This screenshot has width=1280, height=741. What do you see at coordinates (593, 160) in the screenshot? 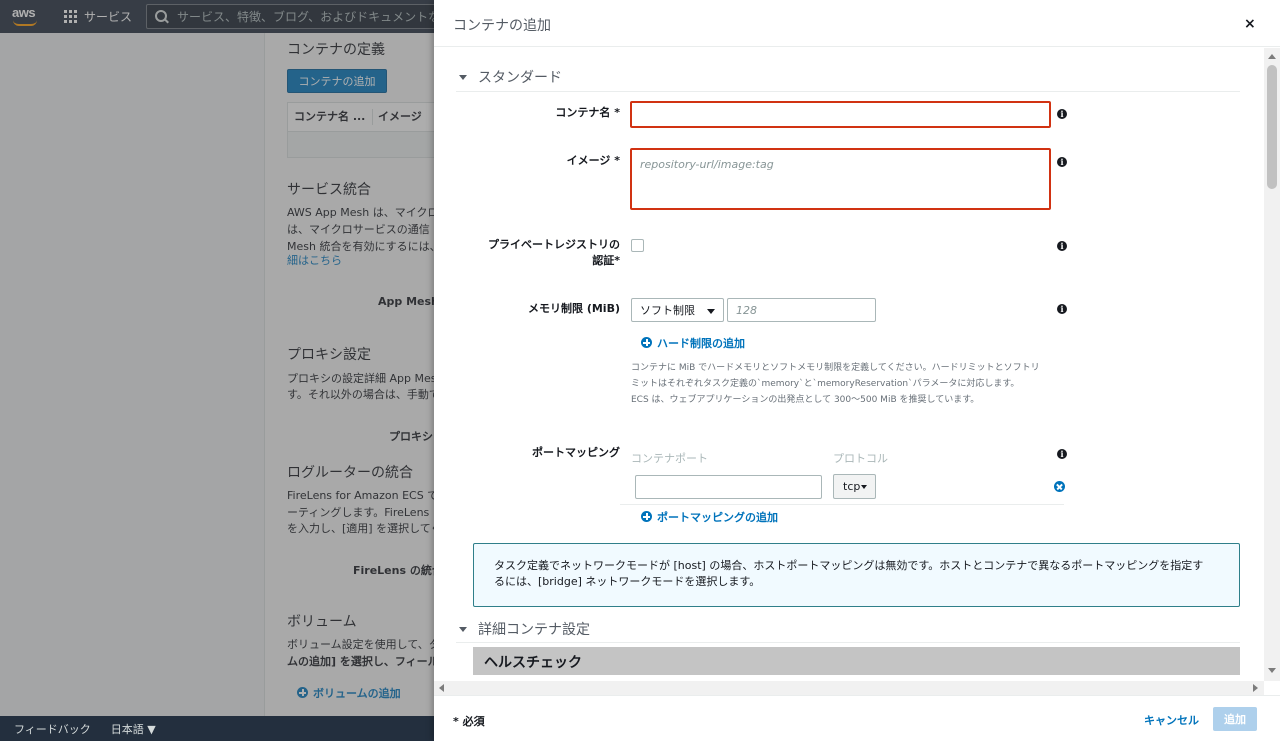
I see `image-label: イメージ *` at bounding box center [593, 160].